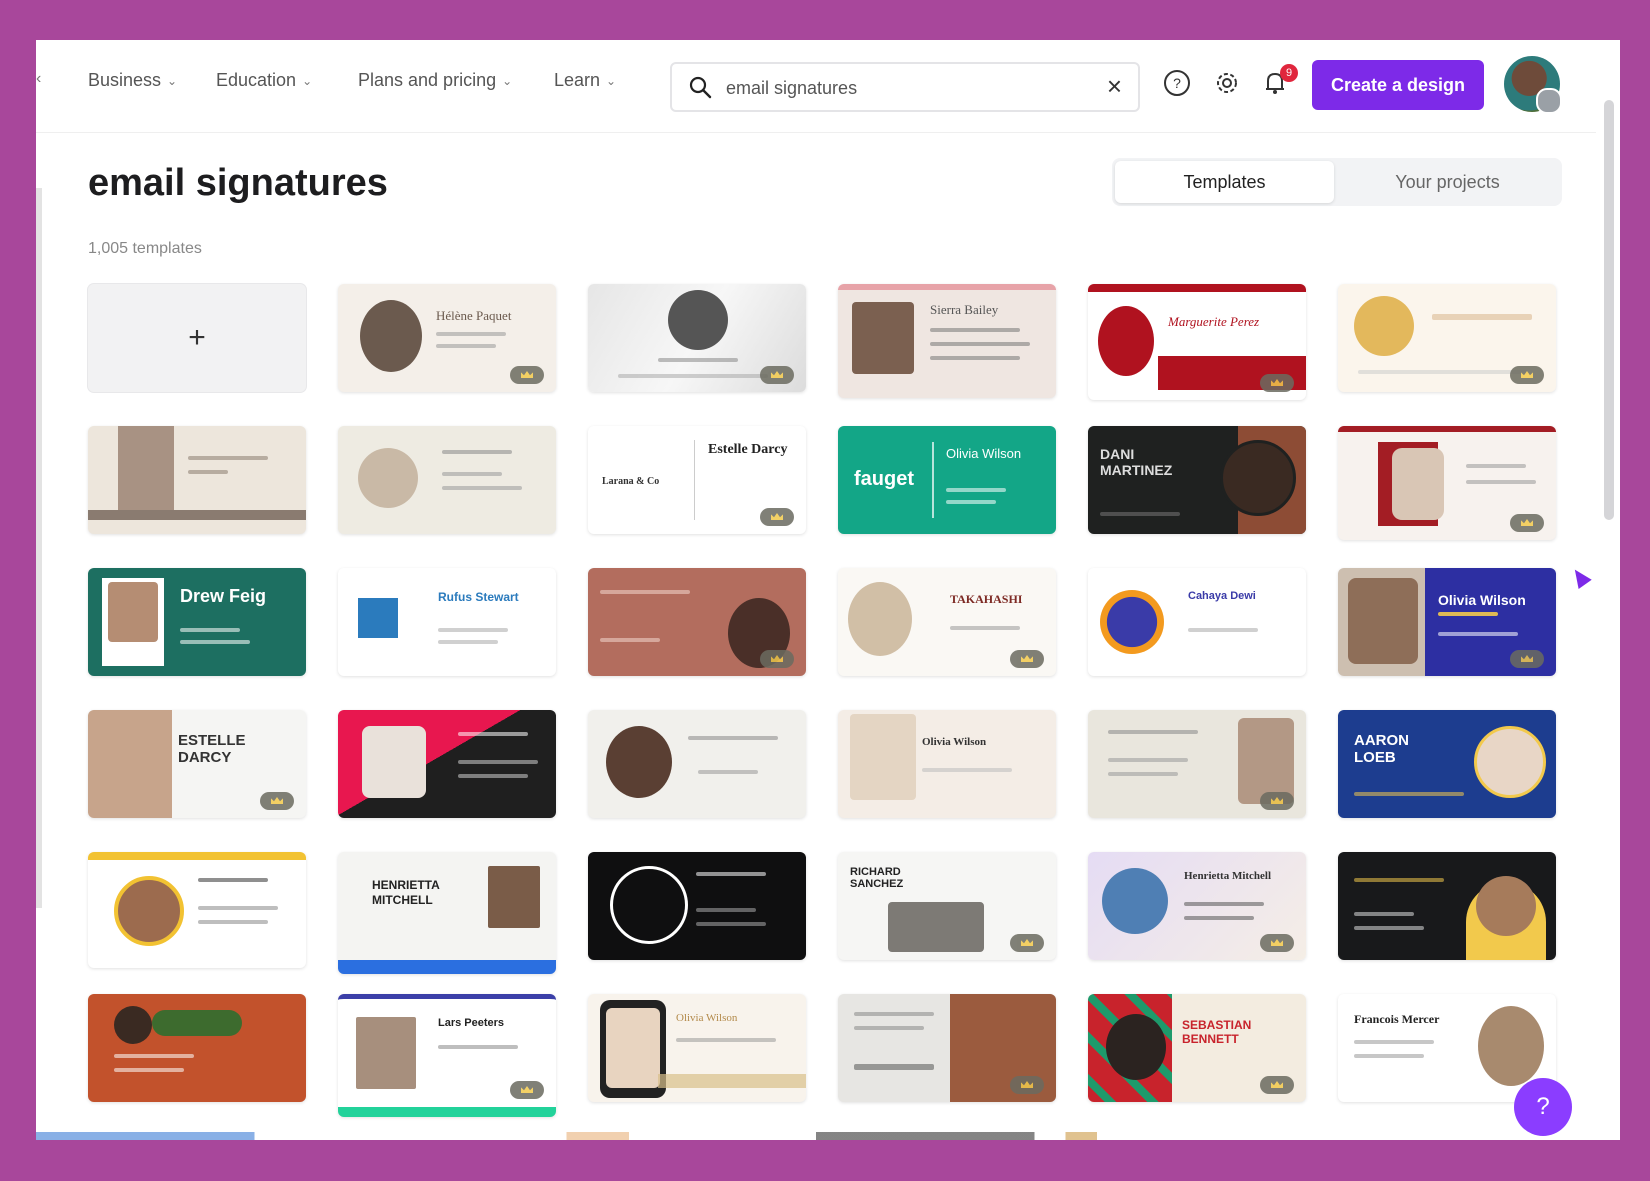 The image size is (1650, 1181). Describe the element at coordinates (1549, 101) in the screenshot. I see `account-switch-icon` at that location.